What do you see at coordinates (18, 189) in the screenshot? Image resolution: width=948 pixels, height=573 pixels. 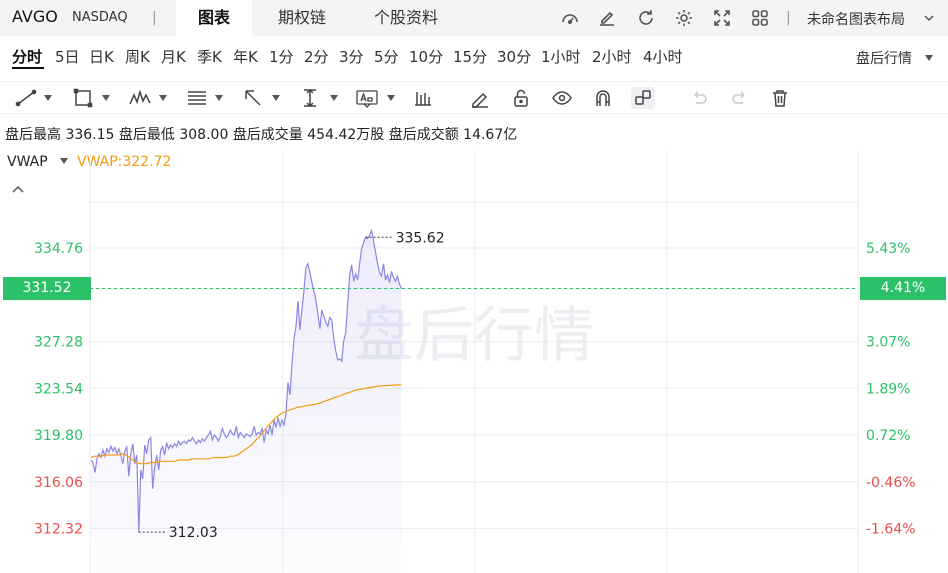 I see `collapse-chevron-icon` at bounding box center [18, 189].